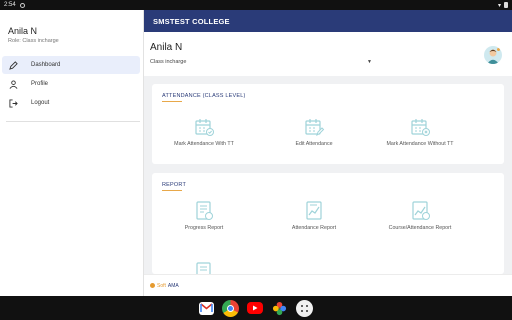  I want to click on report-card-title: REPORT, so click(174, 185).